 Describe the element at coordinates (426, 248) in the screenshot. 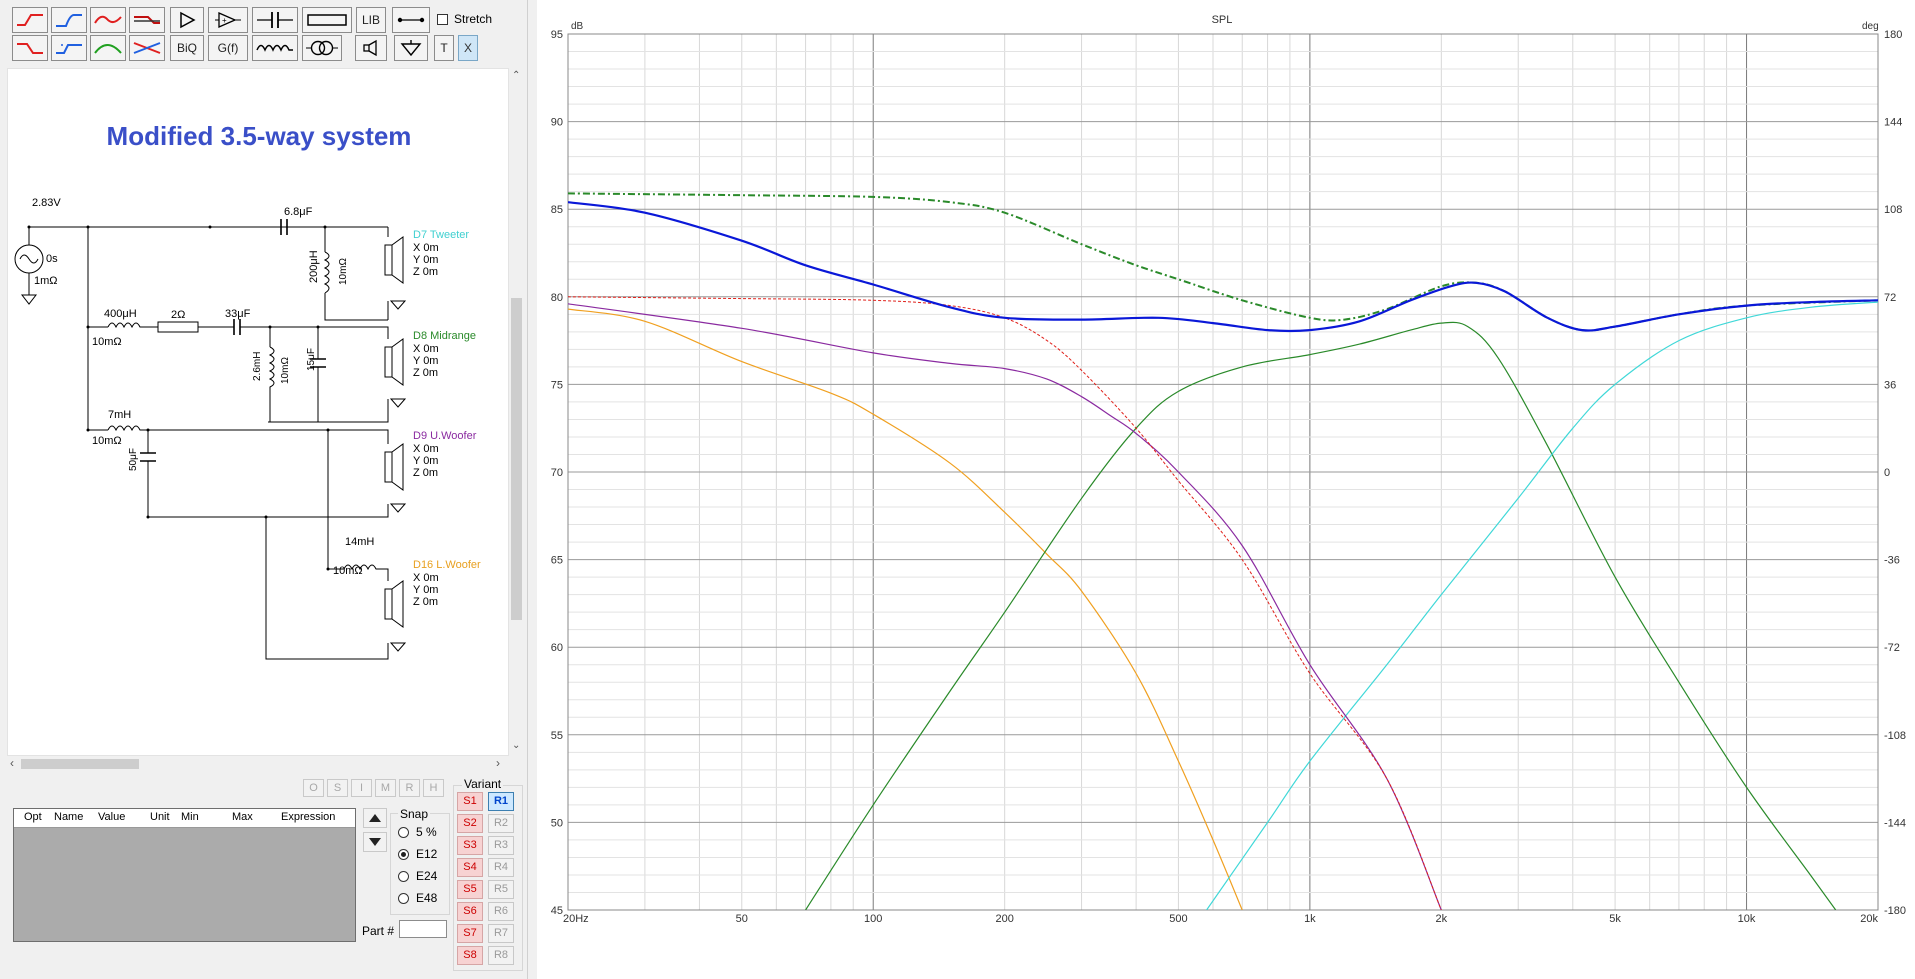

I see `tweeter-x: X 0m` at that location.